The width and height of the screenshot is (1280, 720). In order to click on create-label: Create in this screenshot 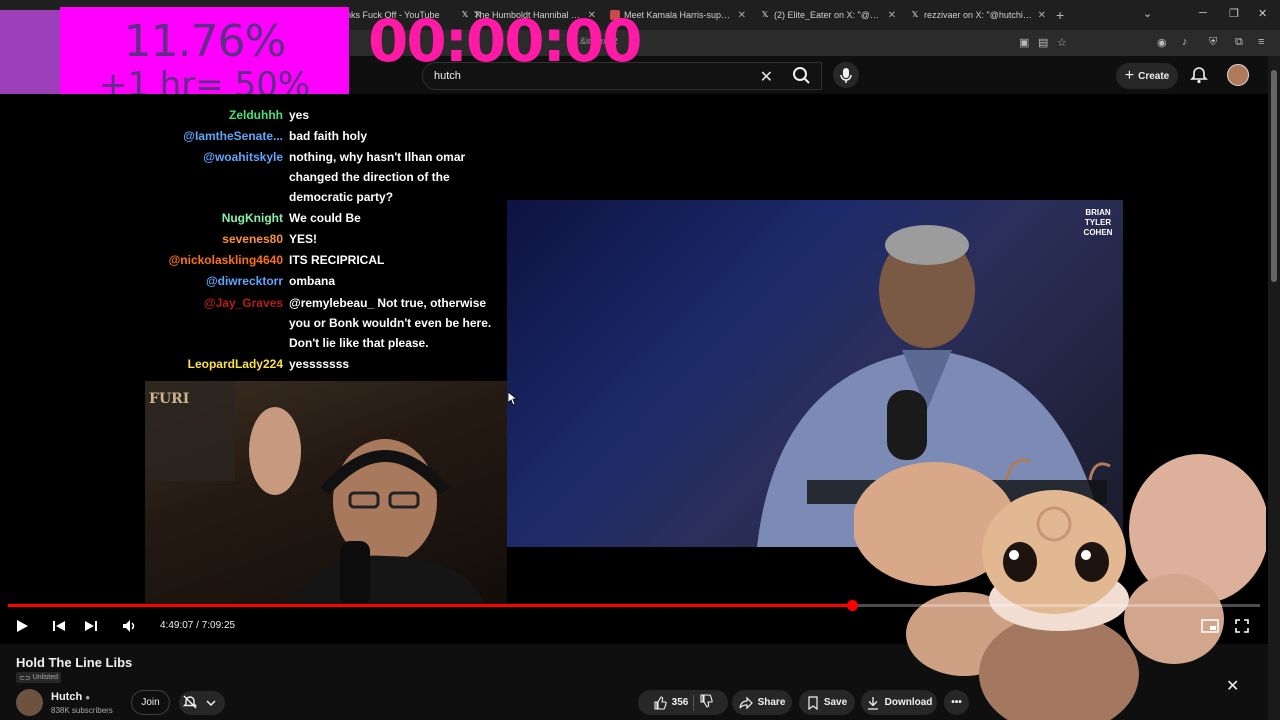, I will do `click(1154, 76)`.